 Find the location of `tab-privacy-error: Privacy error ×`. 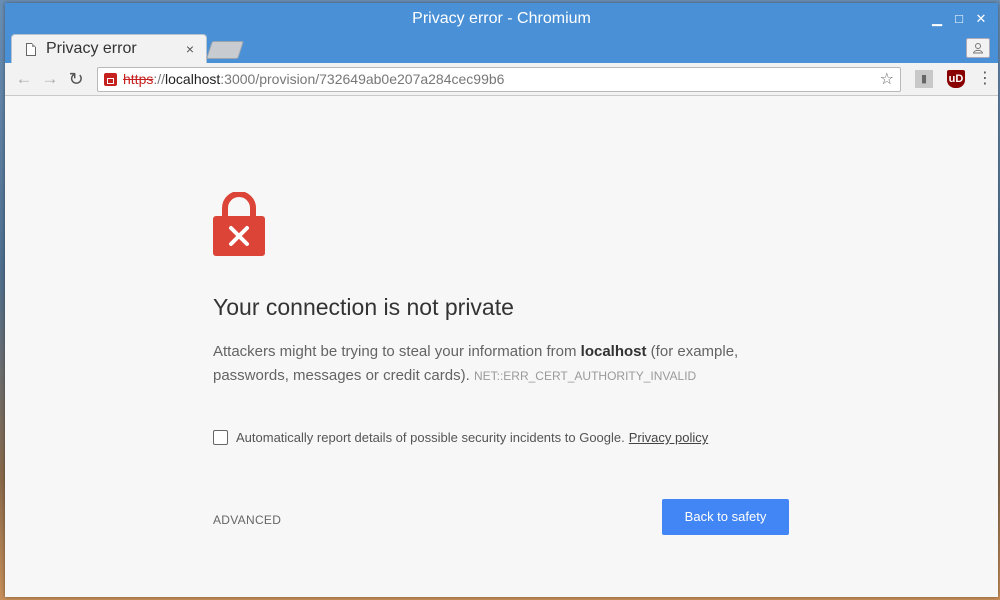

tab-privacy-error: Privacy error × is located at coordinates (109, 48).